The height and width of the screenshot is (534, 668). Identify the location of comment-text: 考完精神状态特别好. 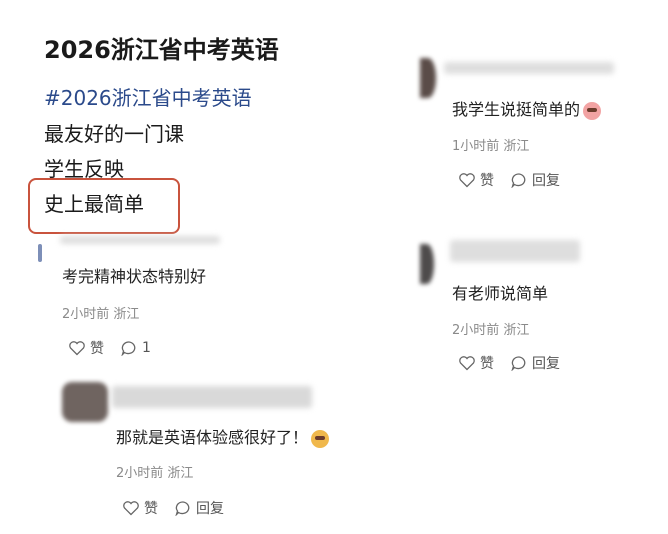
(134, 276).